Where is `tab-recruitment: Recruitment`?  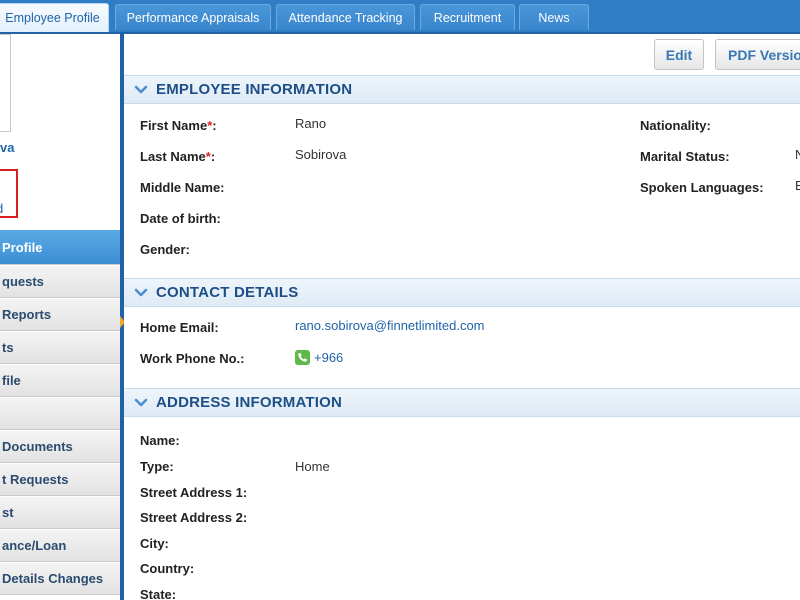 tab-recruitment: Recruitment is located at coordinates (467, 17).